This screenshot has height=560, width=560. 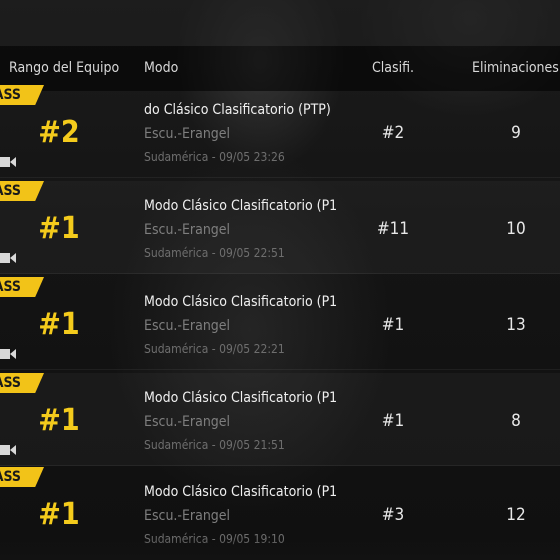 I want to click on top-bar, so click(x=280, y=23).